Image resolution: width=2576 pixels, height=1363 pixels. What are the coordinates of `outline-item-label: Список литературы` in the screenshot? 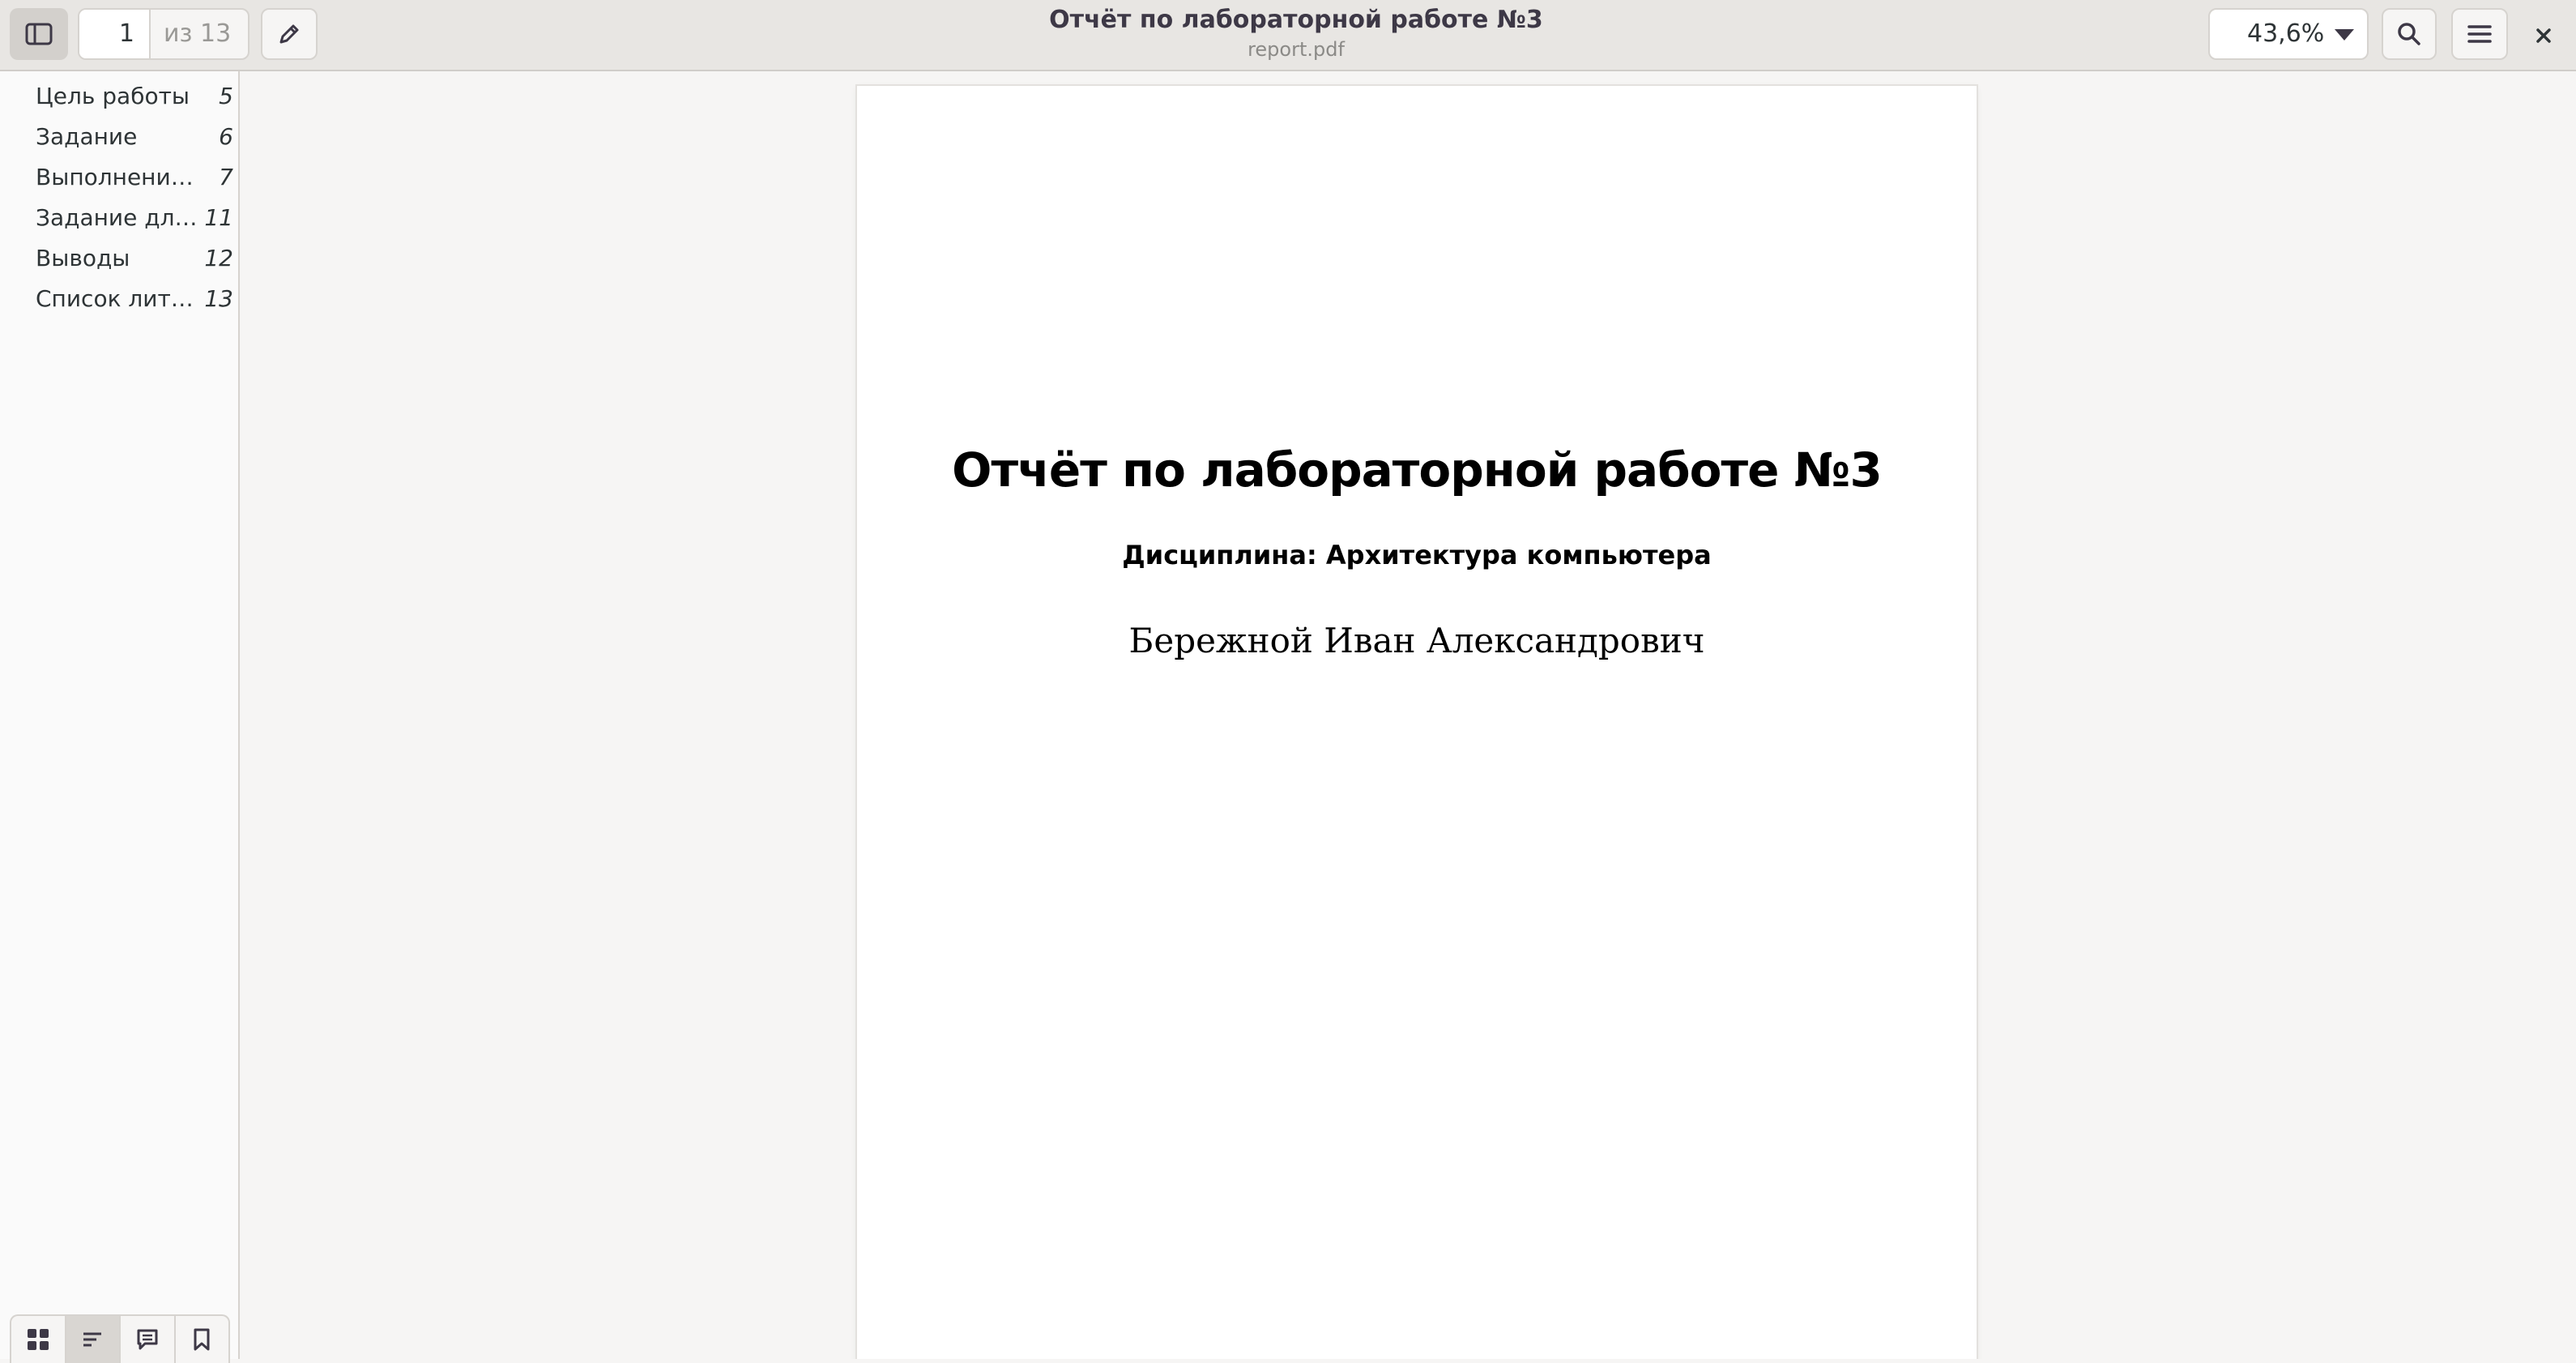 It's located at (117, 298).